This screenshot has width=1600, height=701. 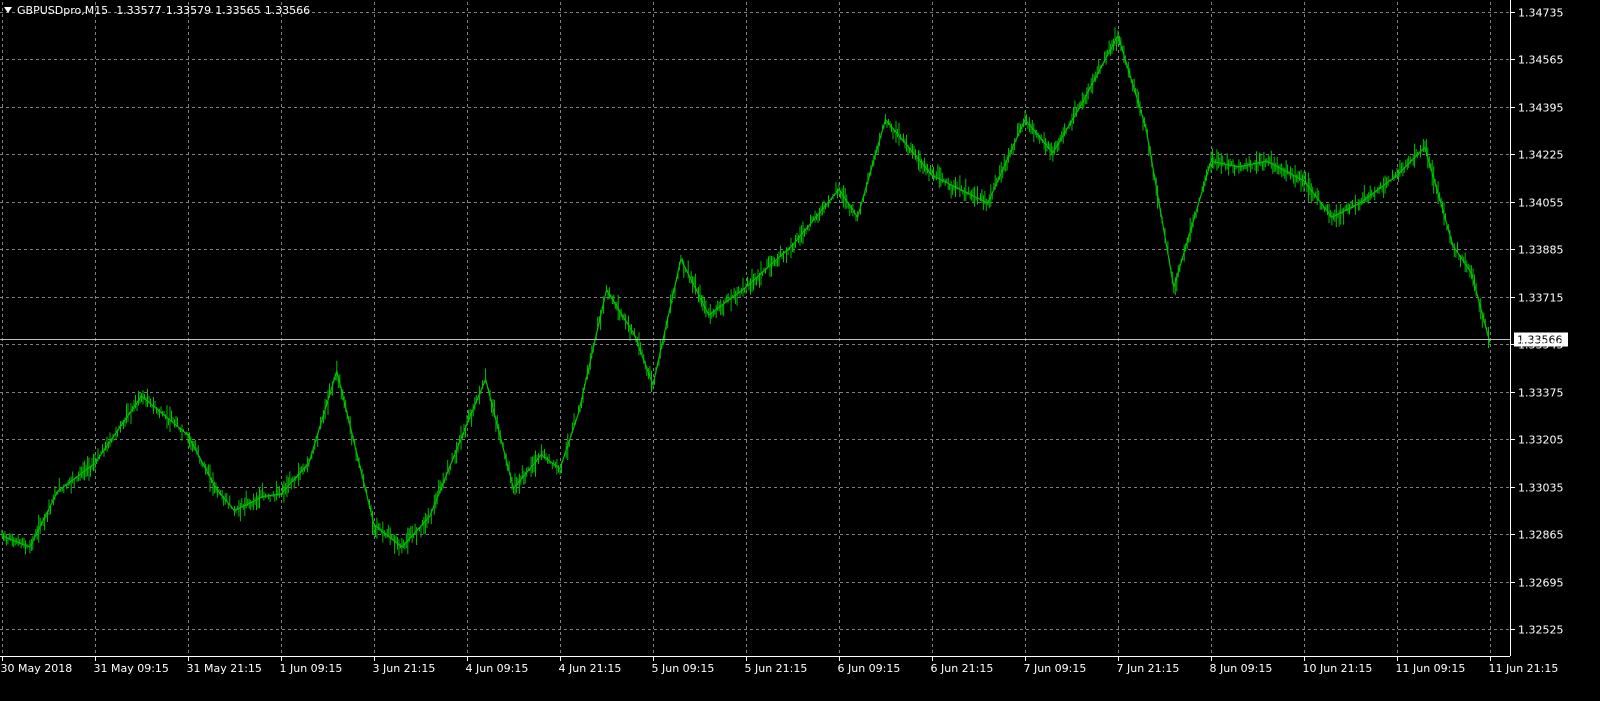 What do you see at coordinates (1541, 630) in the screenshot?
I see `y-tick-label: 1.32525` at bounding box center [1541, 630].